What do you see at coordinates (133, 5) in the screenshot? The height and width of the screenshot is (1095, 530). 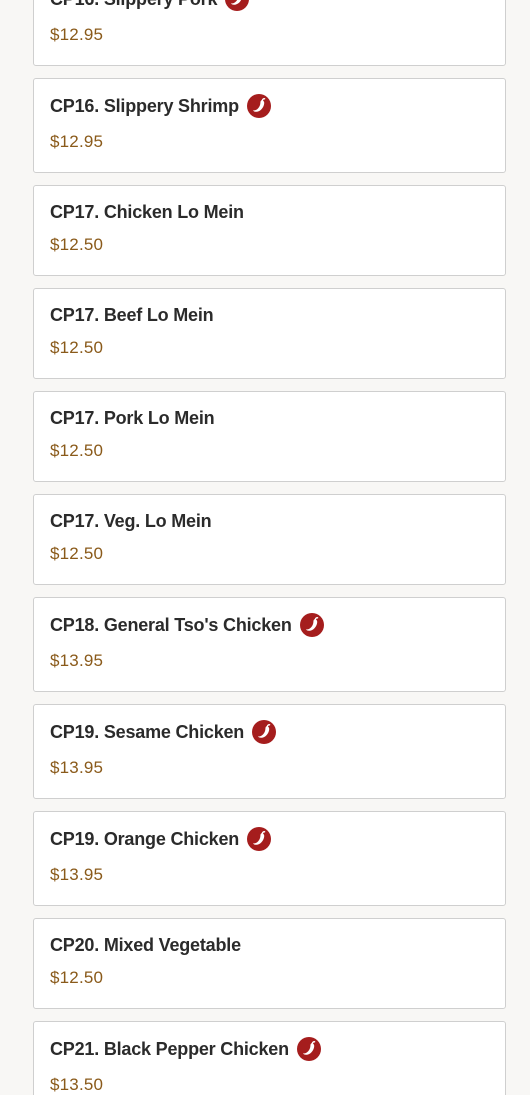 I see `menu-item-name: CP16. Slippery Pork` at bounding box center [133, 5].